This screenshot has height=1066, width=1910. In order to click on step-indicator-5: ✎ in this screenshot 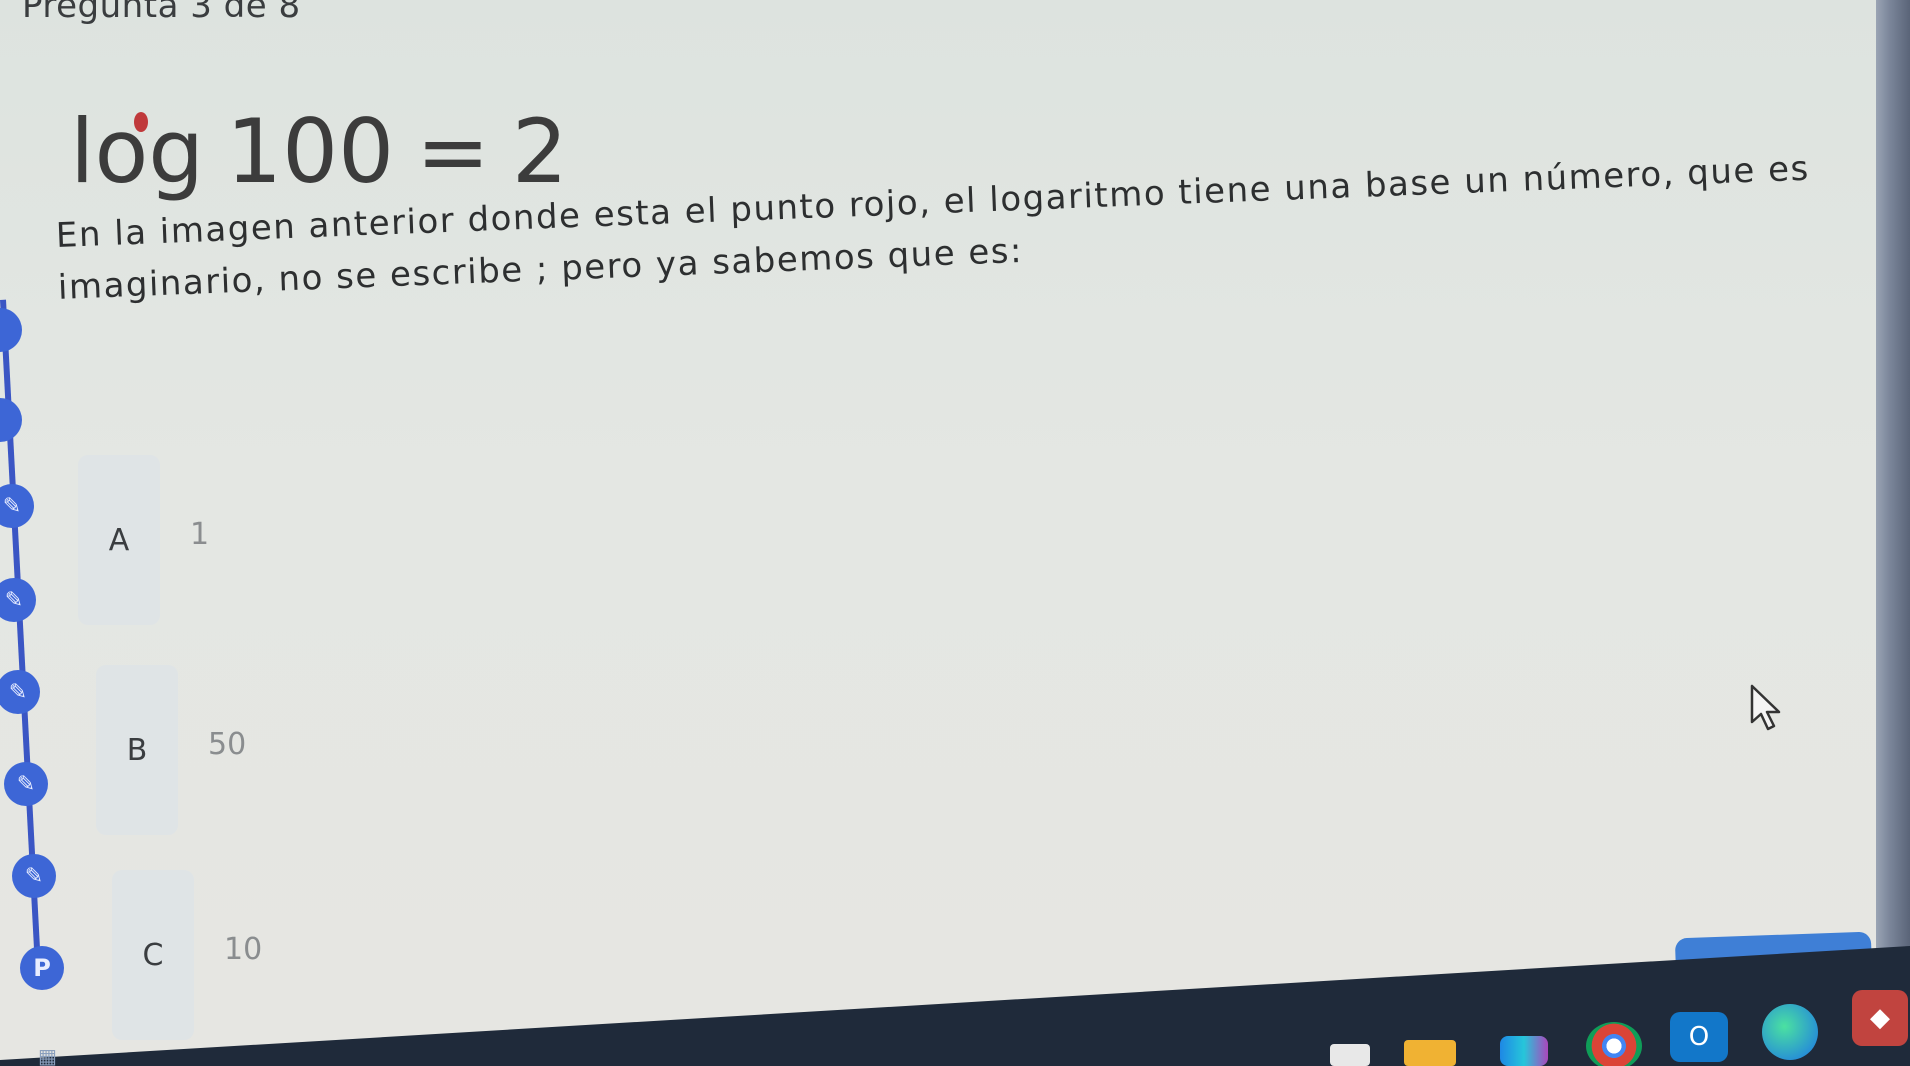, I will do `click(20, 692)`.